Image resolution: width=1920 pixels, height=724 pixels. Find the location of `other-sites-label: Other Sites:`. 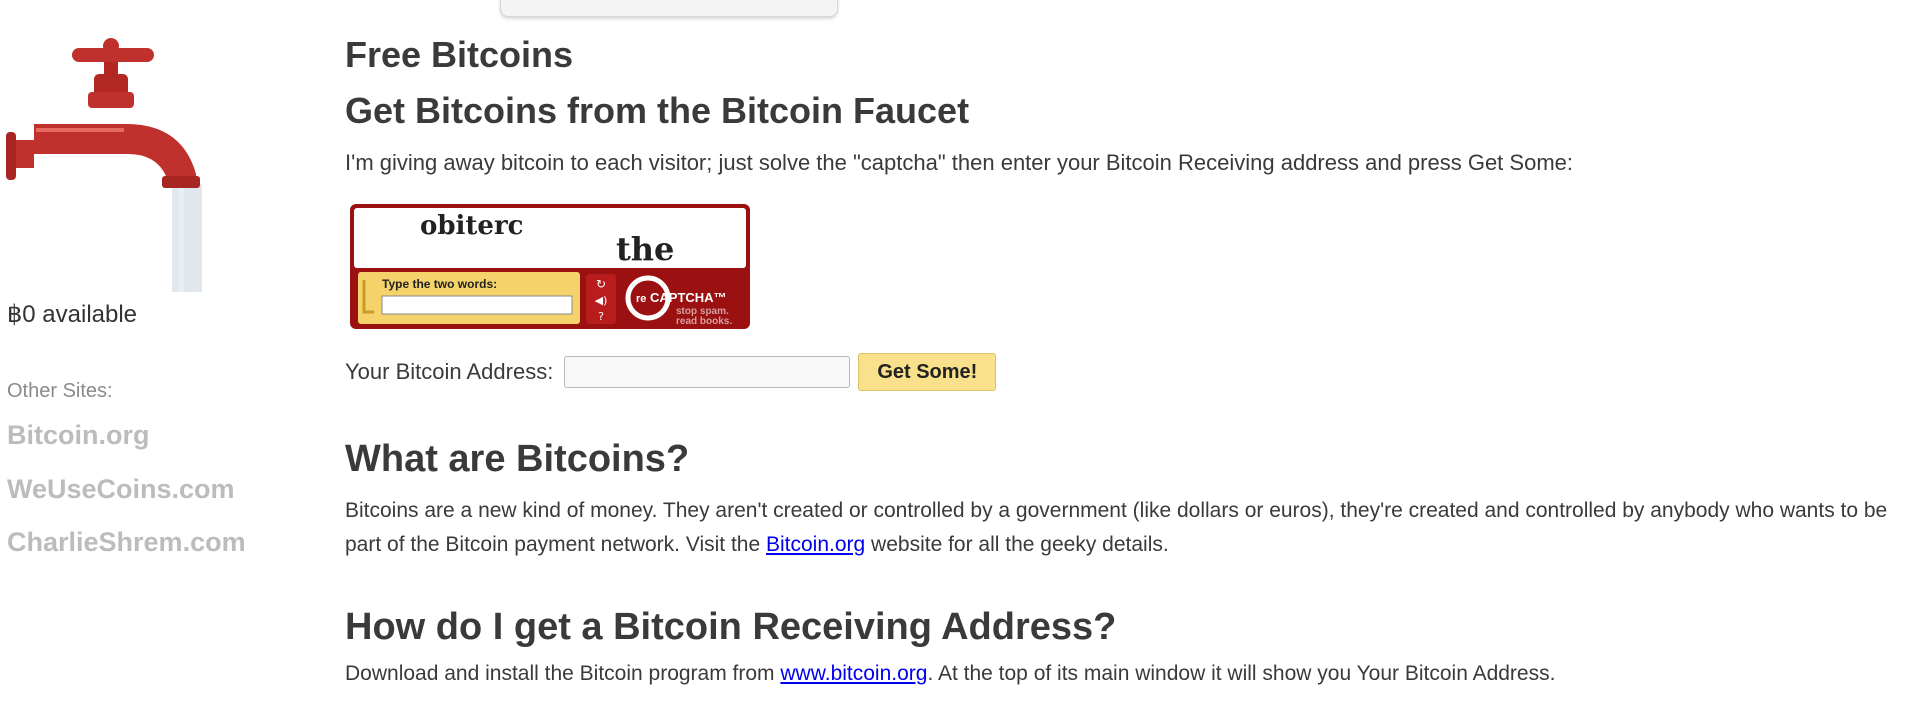

other-sites-label: Other Sites: is located at coordinates (60, 391).